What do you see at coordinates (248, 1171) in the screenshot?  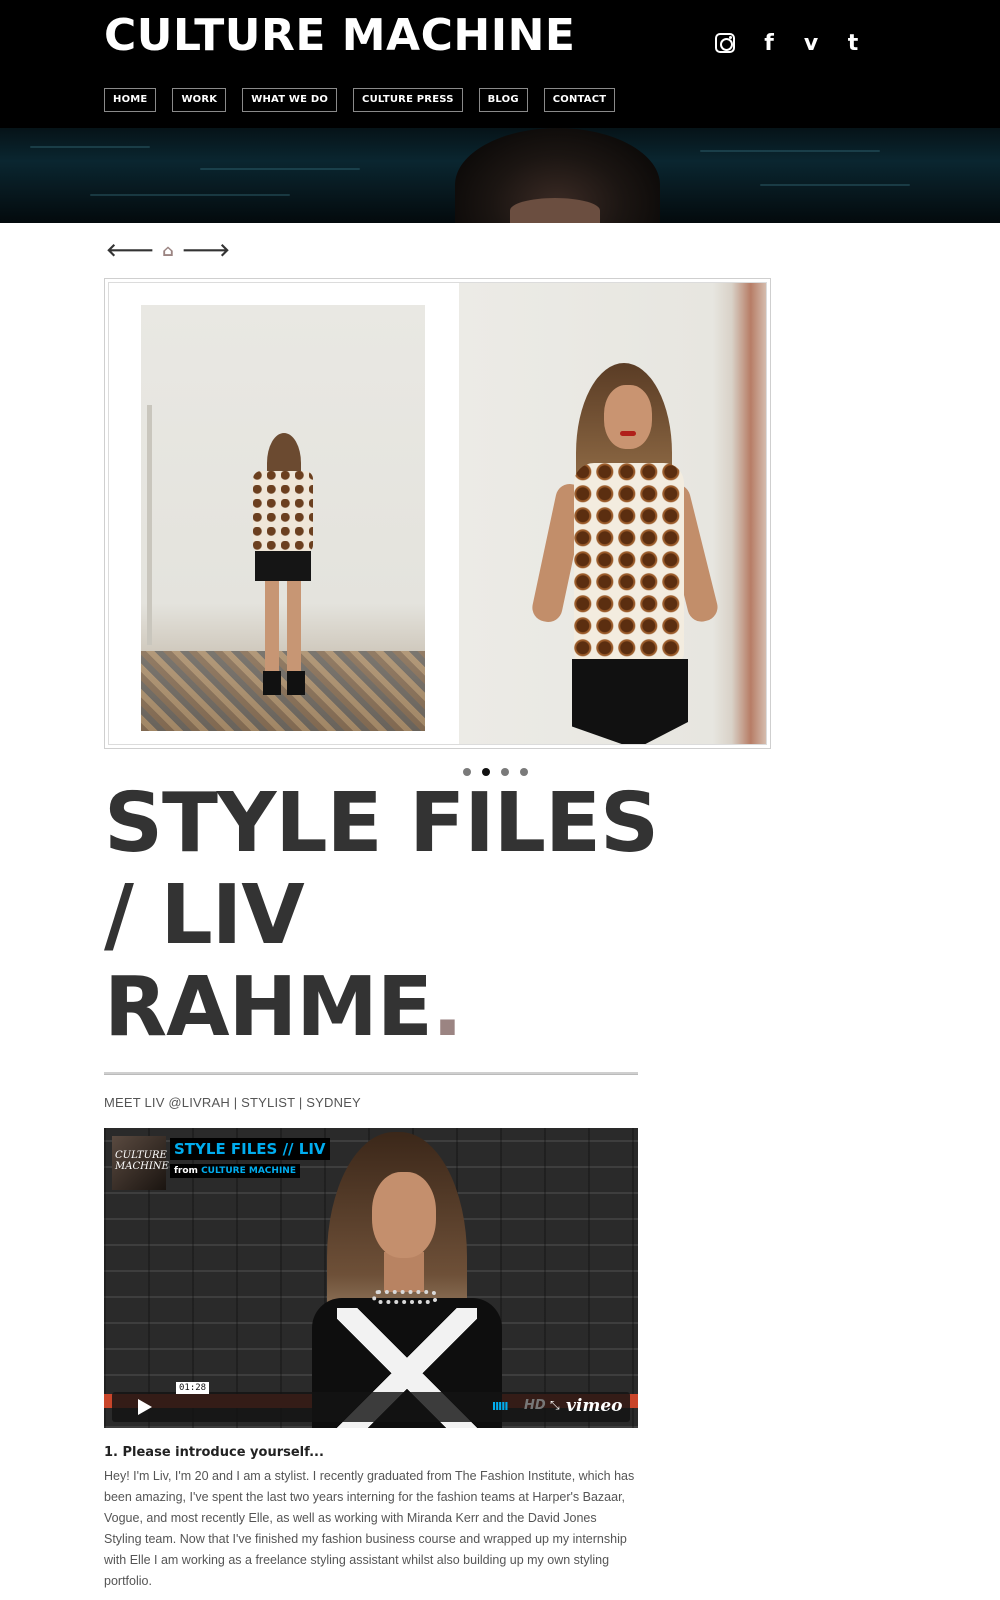 I see `video-channel-link: CULTURE MACHINE` at bounding box center [248, 1171].